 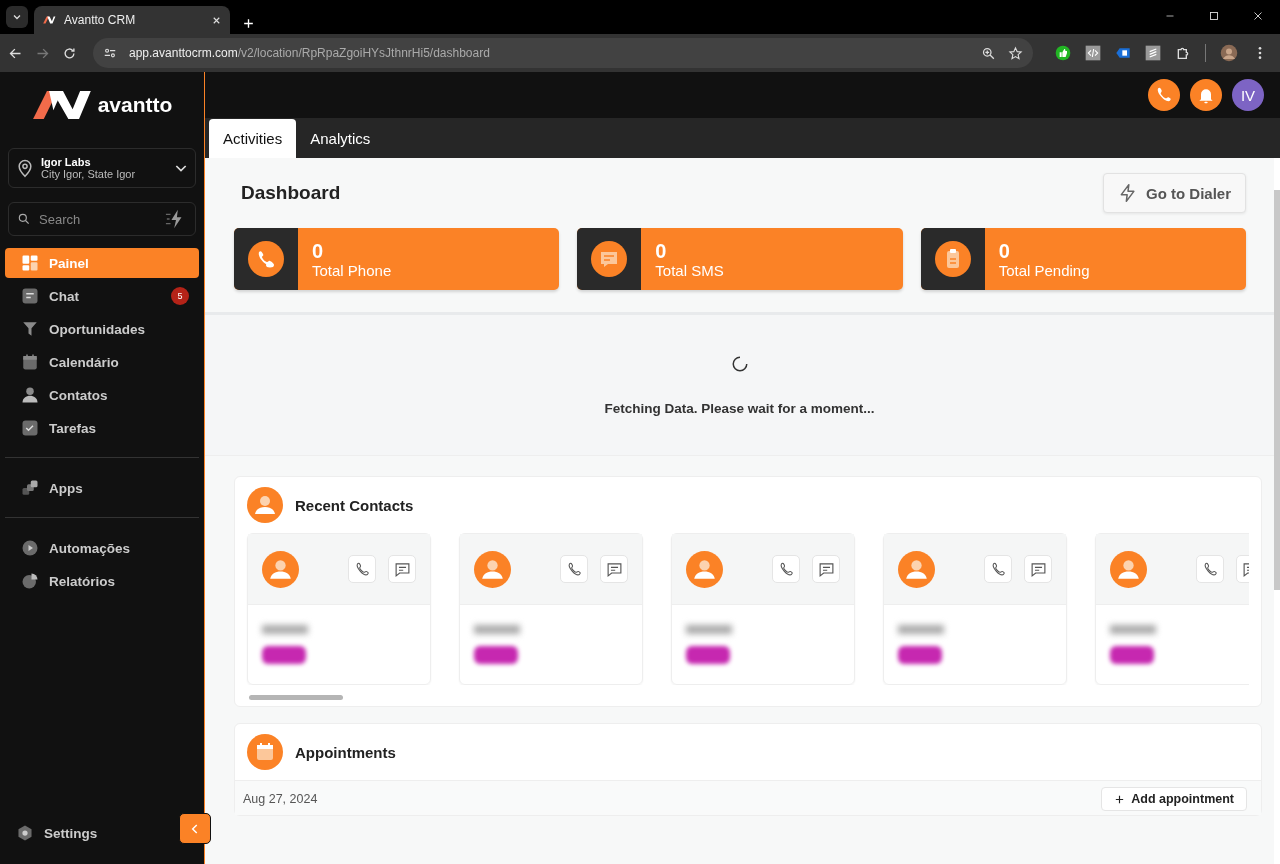 I want to click on zoom-icon, so click(x=988, y=53).